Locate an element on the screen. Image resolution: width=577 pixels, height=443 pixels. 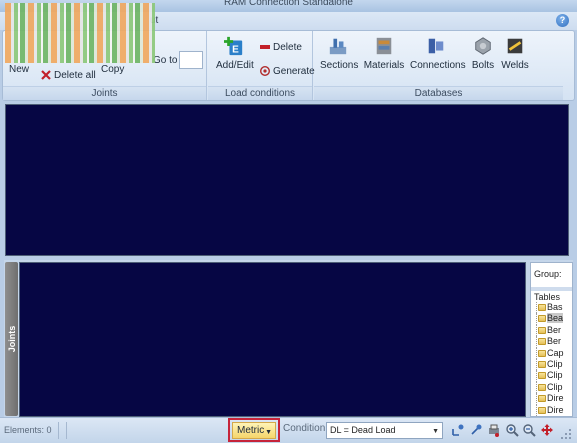
delete-load-button: Delete is located at coordinates (281, 47).